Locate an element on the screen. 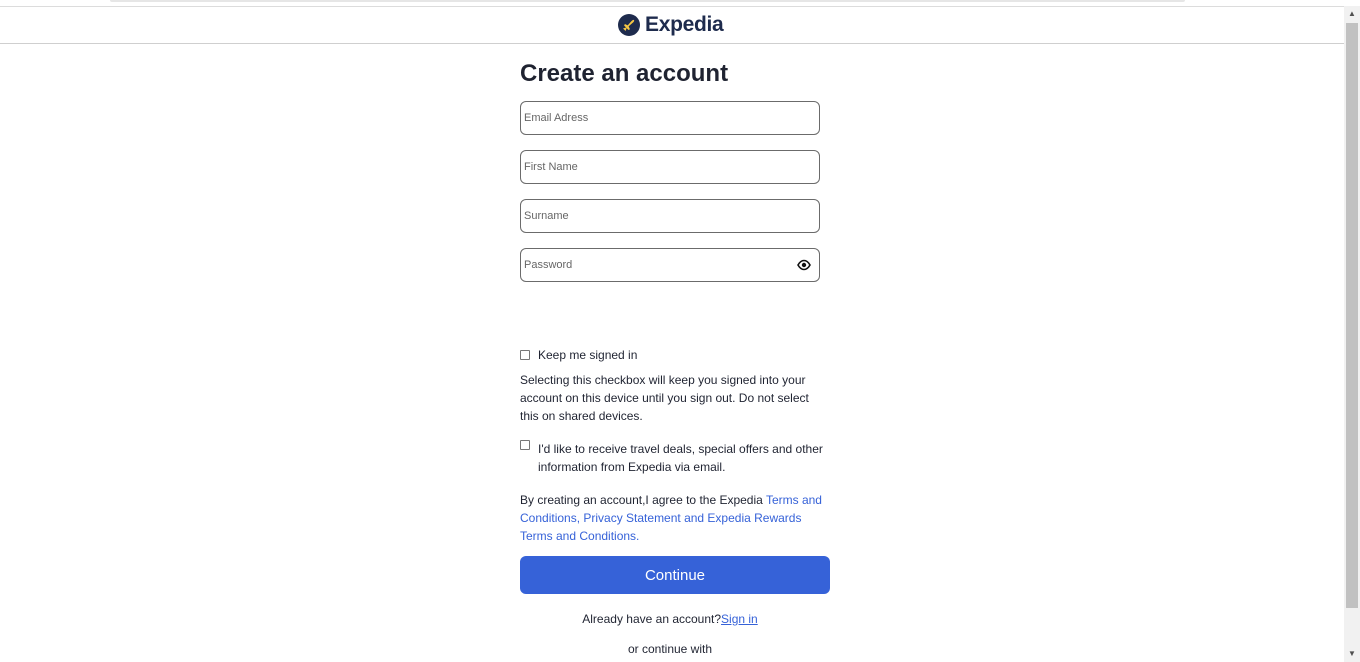 The height and width of the screenshot is (662, 1360). first-name-field is located at coordinates (670, 167).